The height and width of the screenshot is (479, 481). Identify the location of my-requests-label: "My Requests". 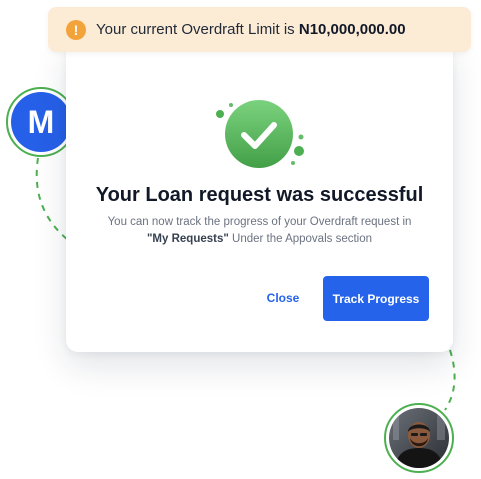
(187, 239).